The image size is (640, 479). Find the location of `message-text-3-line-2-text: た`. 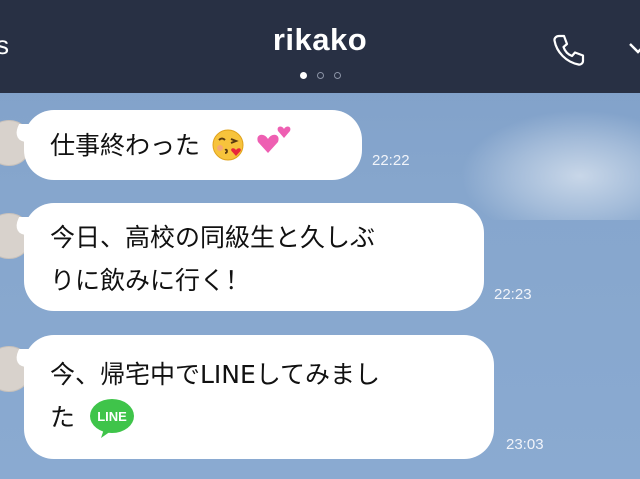

message-text-3-line-2-text: た is located at coordinates (63, 417).